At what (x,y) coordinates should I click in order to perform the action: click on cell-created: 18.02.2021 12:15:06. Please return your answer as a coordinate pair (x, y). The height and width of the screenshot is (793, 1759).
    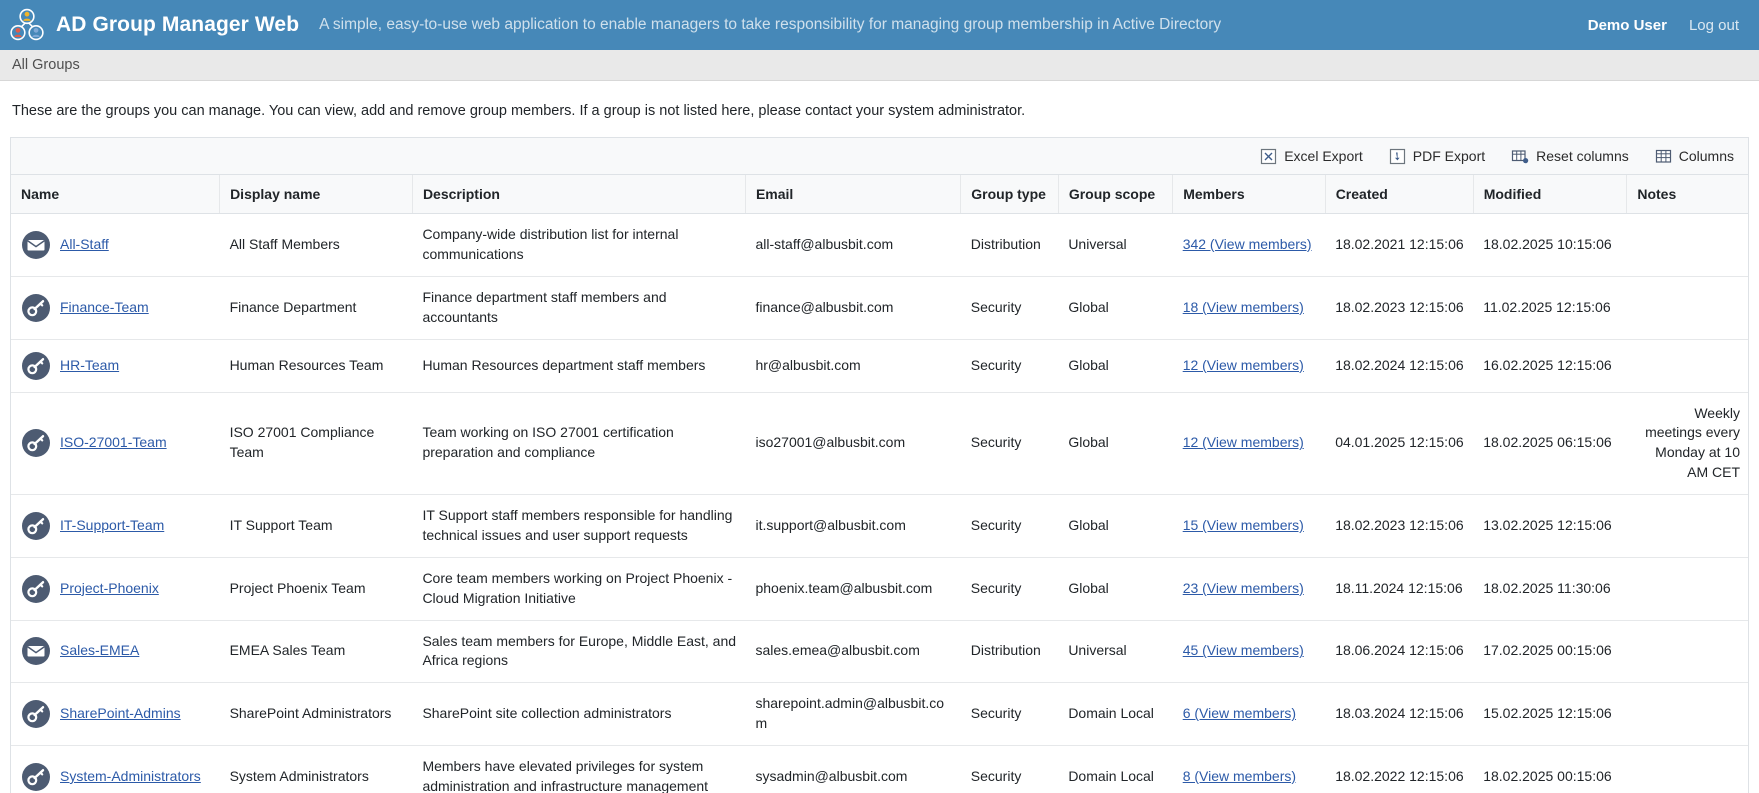
    Looking at the image, I should click on (1399, 245).